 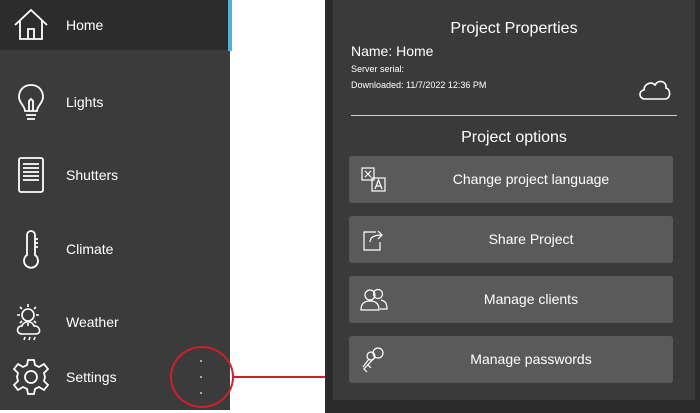 I want to click on sidebar-item-label: Shutters, so click(x=92, y=175).